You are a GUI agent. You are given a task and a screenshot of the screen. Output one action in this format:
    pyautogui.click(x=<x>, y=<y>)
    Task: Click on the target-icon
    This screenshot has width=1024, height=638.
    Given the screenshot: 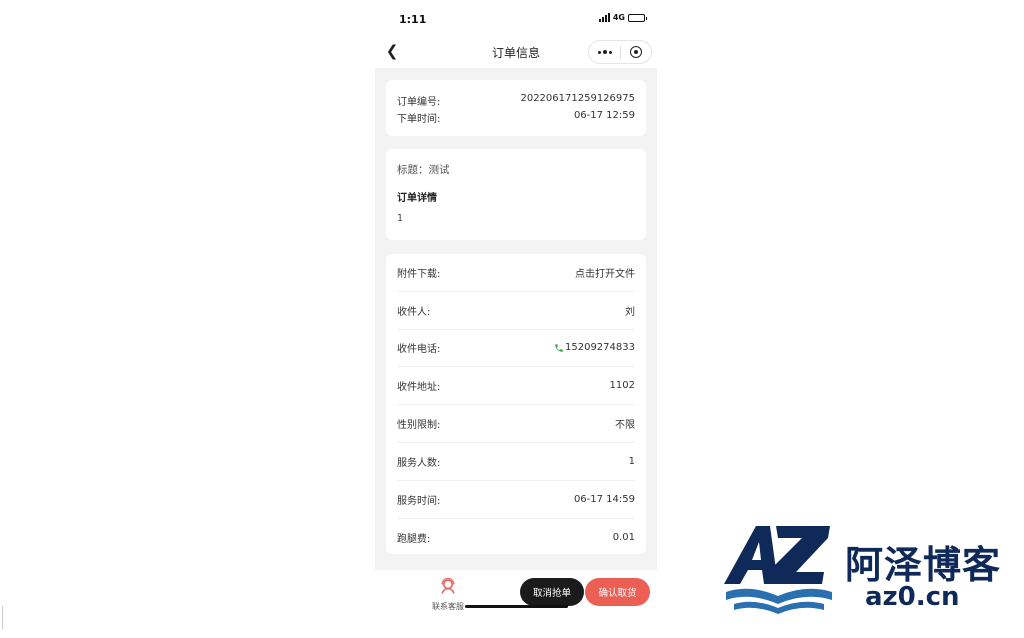 What is the action you would take?
    pyautogui.click(x=635, y=52)
    